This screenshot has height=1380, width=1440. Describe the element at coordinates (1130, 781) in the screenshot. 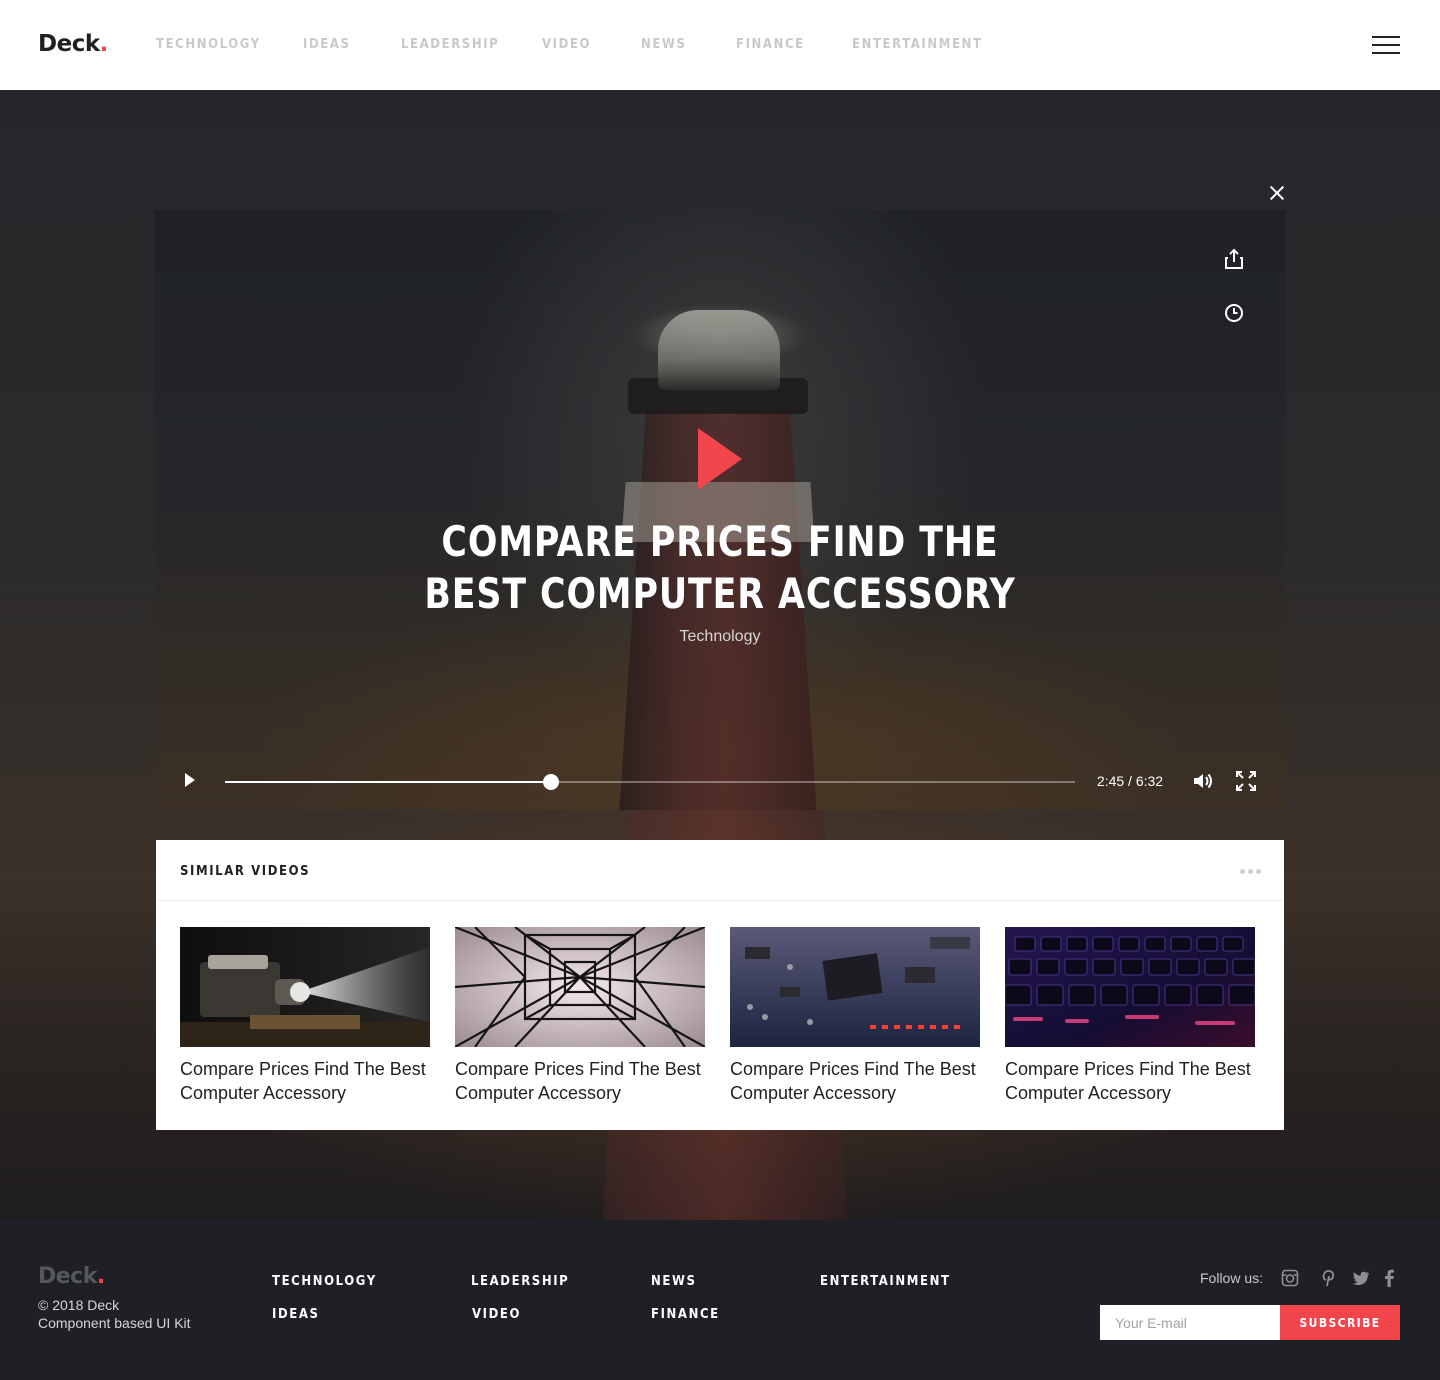

I see `time-readout: 2:45 / 6:32` at that location.